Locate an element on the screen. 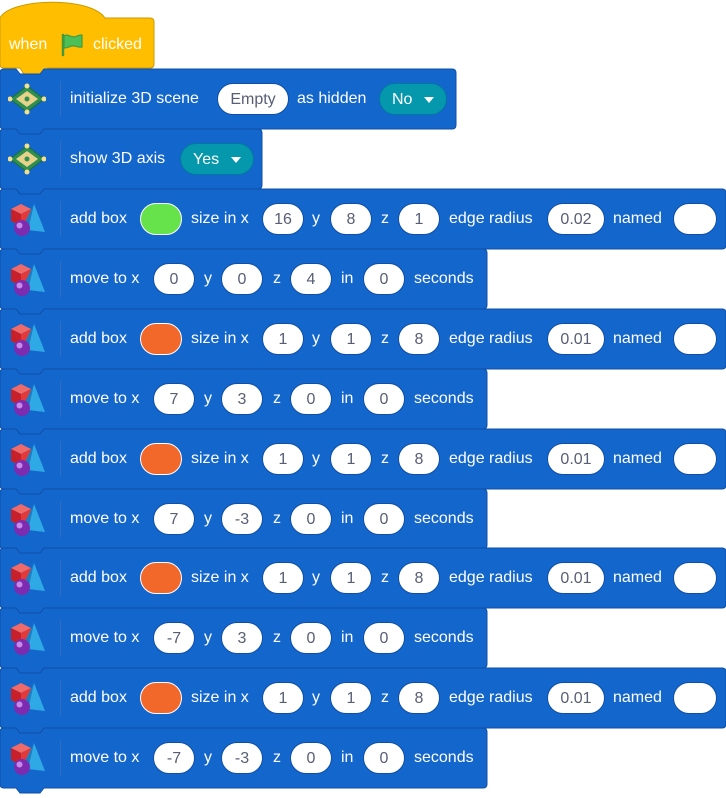 Image resolution: width=726 pixels, height=798 pixels. move-to-block: move to x -7 y 3 z 0 in 0 seconds is located at coordinates (244, 640).